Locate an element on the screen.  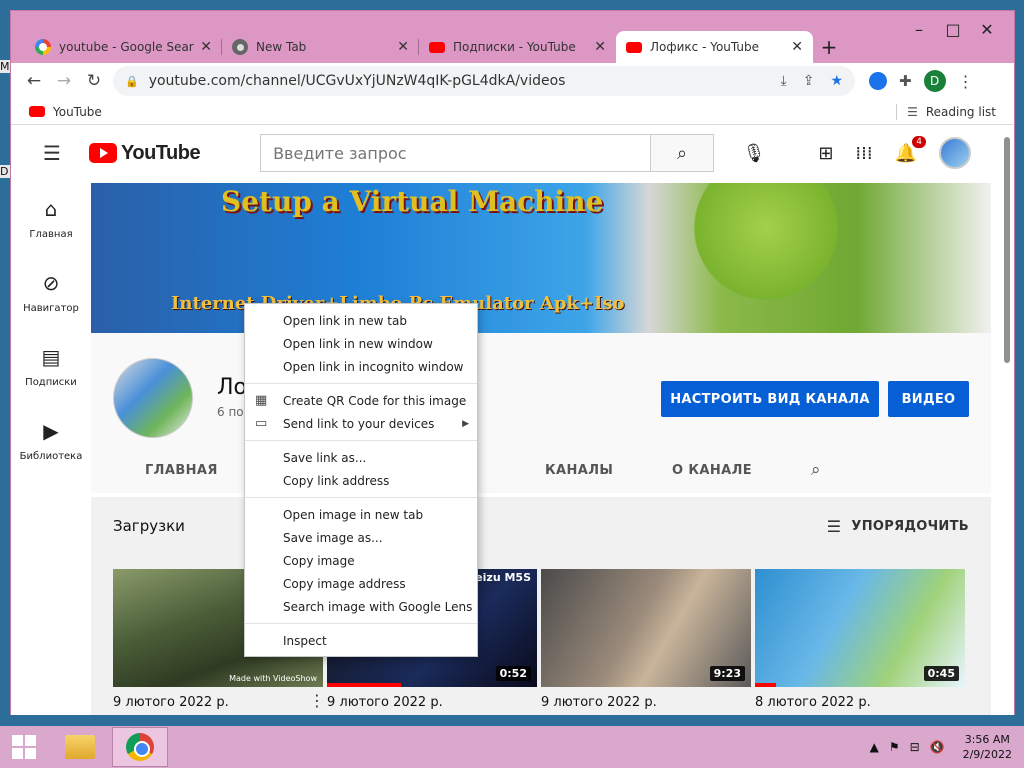
tab-label: youtube - Google Search is located at coordinates (127, 47).